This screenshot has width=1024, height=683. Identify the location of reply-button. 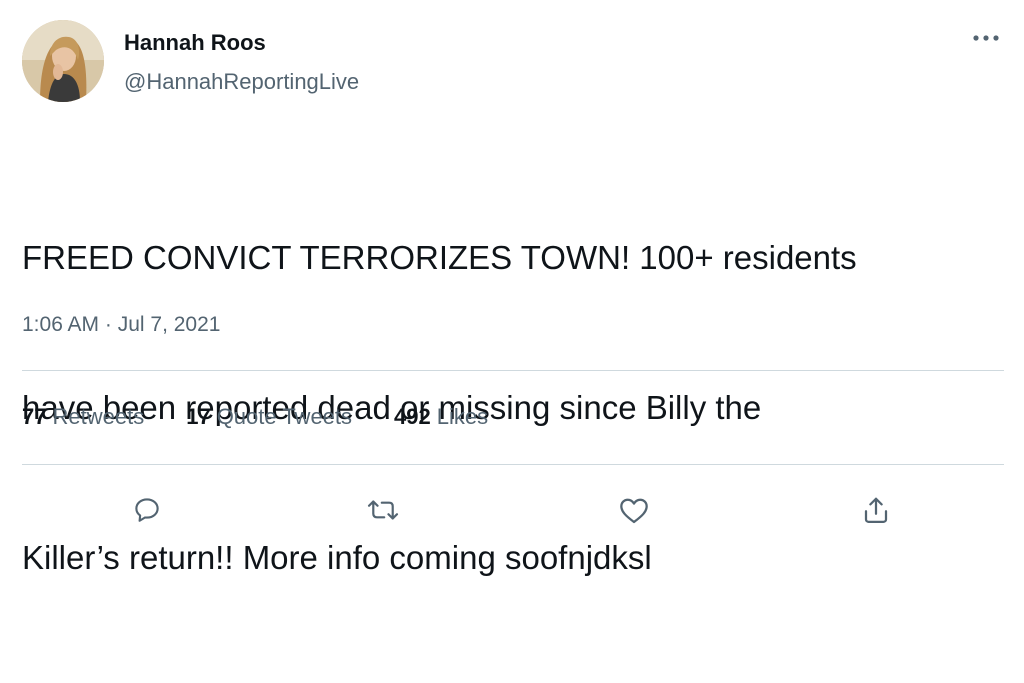
(147, 510).